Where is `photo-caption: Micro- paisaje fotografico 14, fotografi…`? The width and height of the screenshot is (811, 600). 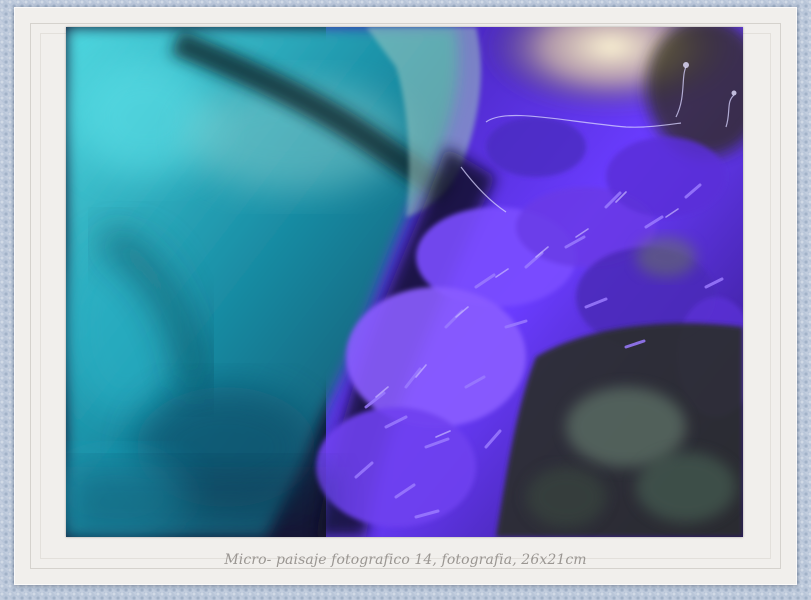 photo-caption: Micro- paisaje fotografico 14, fotografi… is located at coordinates (405, 560).